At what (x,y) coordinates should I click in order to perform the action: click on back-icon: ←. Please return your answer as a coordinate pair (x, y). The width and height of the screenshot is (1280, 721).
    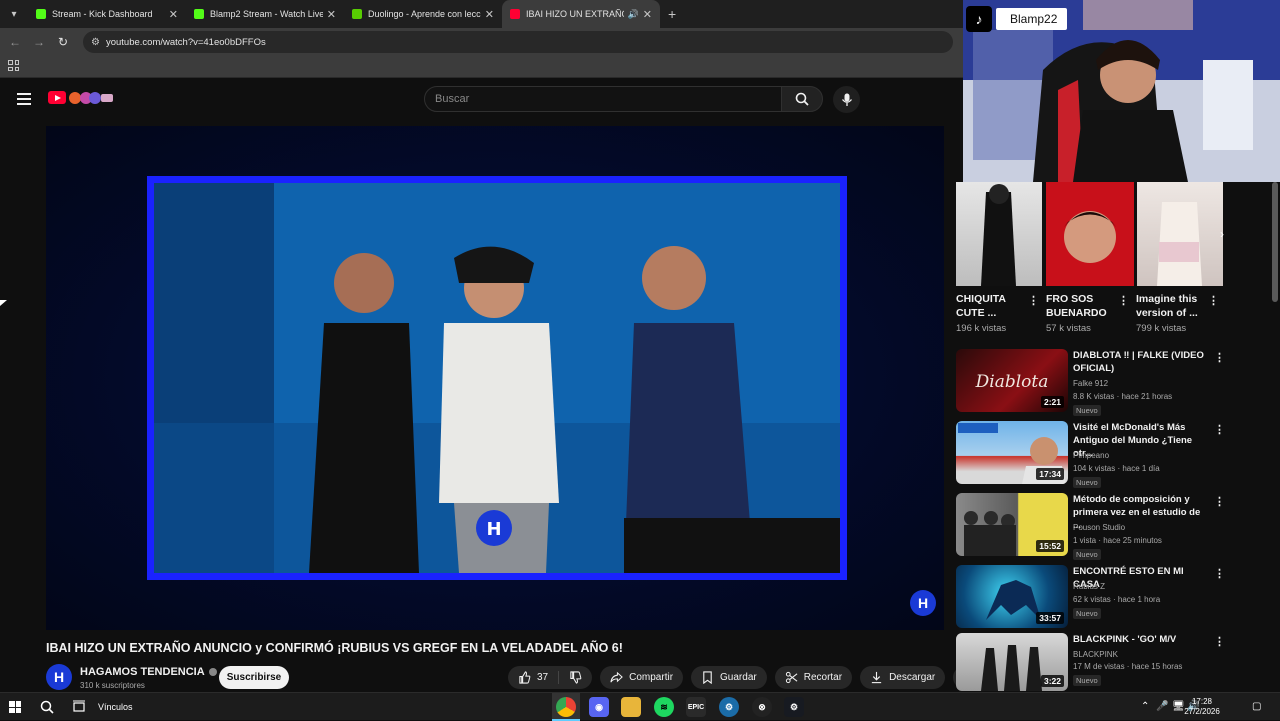
    Looking at the image, I should click on (15, 42).